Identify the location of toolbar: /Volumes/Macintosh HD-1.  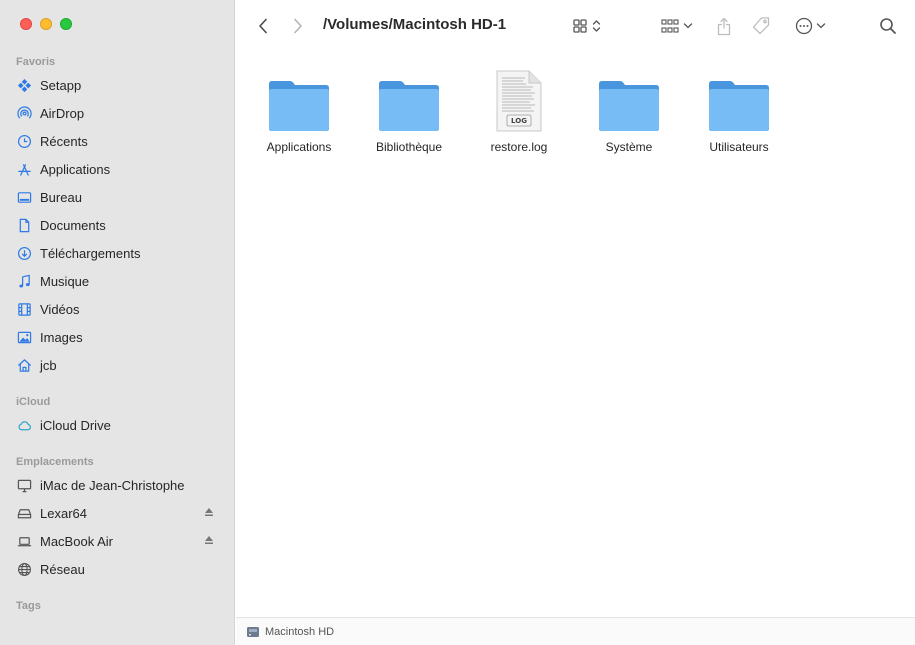
(575, 26).